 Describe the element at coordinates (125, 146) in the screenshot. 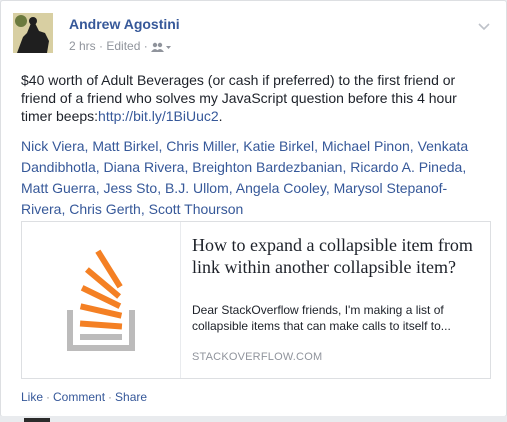

I see `tag-link: Matt Birkel` at that location.